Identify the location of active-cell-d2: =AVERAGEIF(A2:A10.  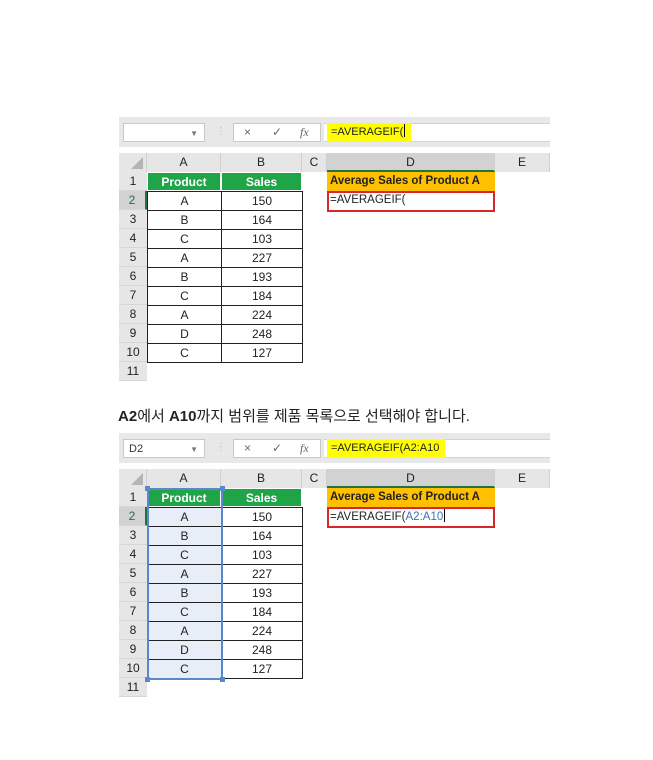
(411, 517).